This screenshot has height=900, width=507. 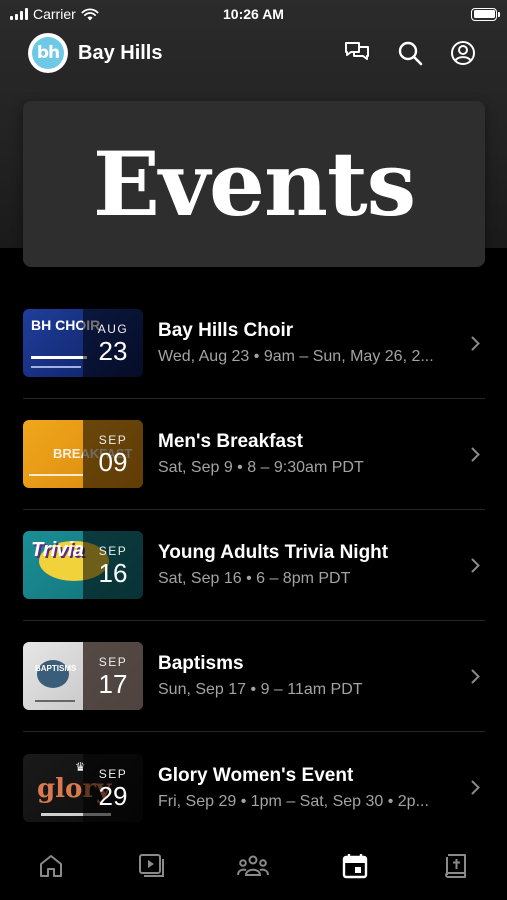 I want to click on wifi-icon, so click(x=90, y=14).